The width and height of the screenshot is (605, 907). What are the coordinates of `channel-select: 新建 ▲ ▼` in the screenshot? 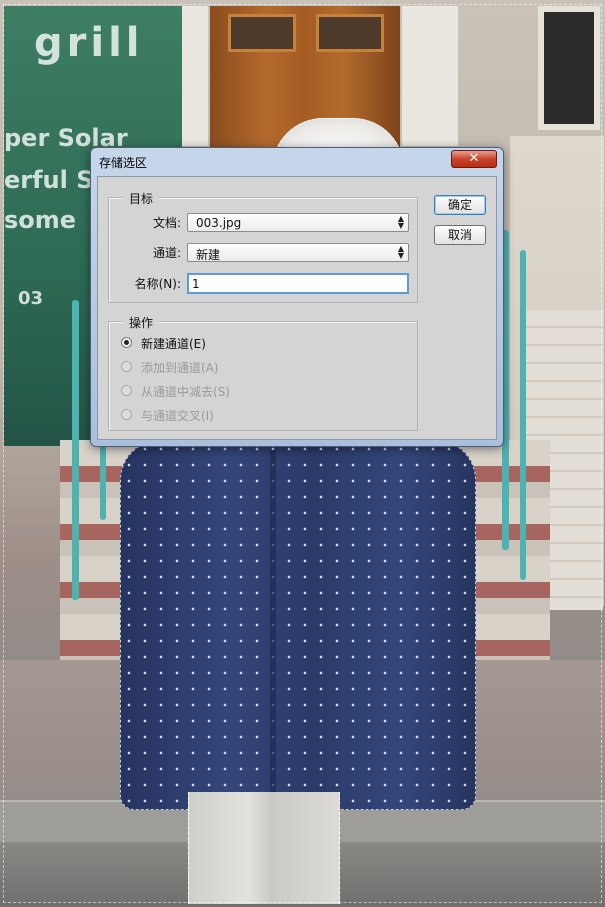 It's located at (298, 252).